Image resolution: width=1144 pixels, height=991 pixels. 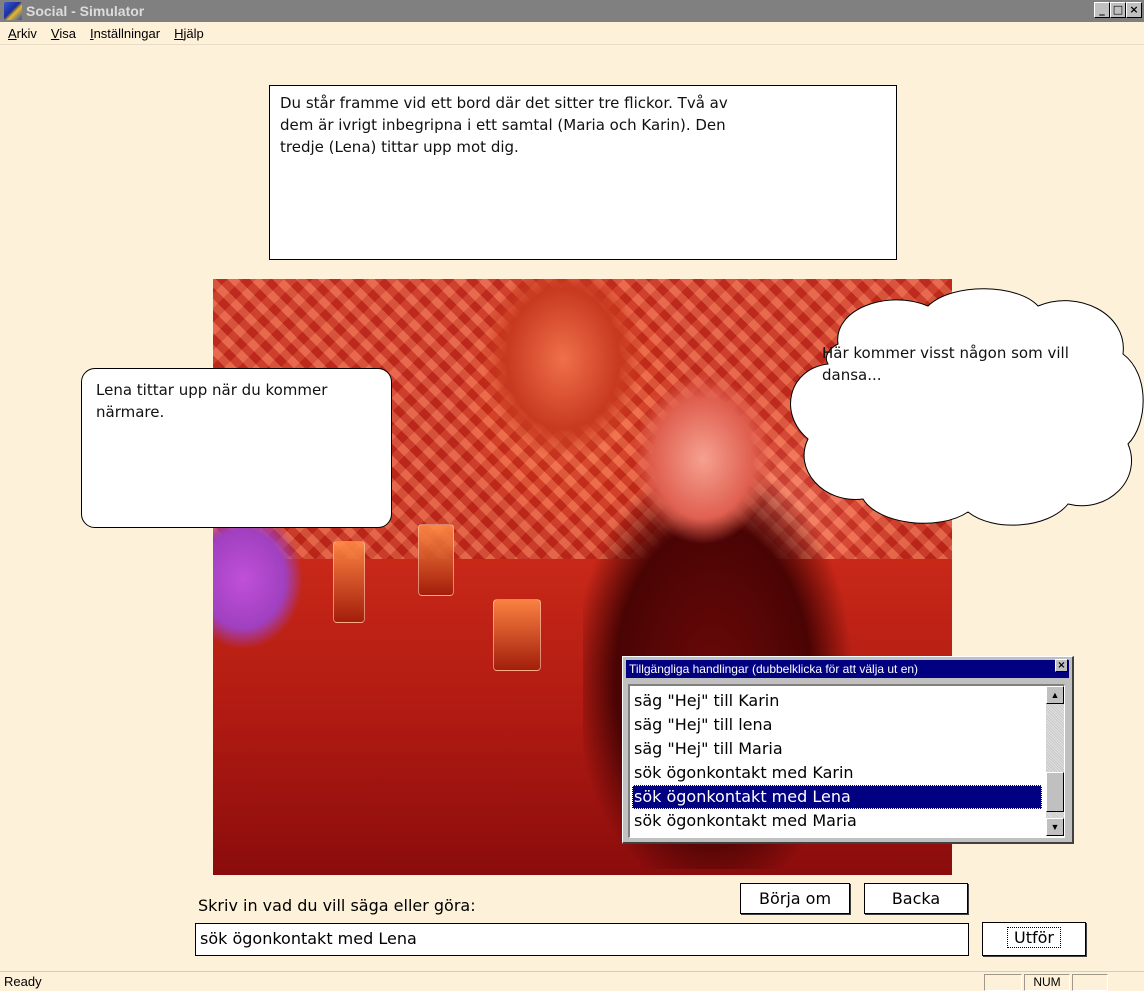 I want to click on action-item-selected: sök ögonkontakt med Lena, so click(x=837, y=797).